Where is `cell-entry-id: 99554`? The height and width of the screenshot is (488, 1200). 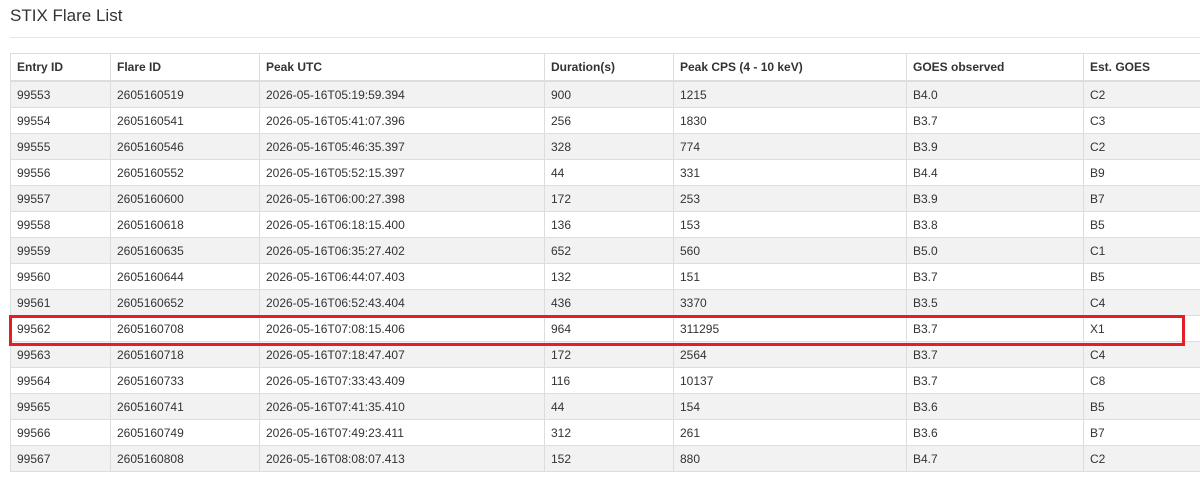 cell-entry-id: 99554 is located at coordinates (60, 120).